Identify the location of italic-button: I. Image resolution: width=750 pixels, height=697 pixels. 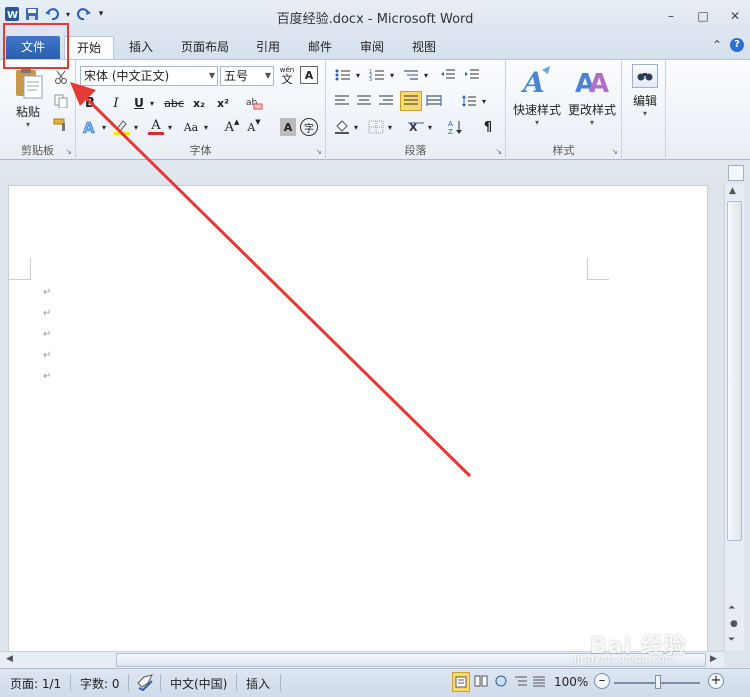
(116, 103).